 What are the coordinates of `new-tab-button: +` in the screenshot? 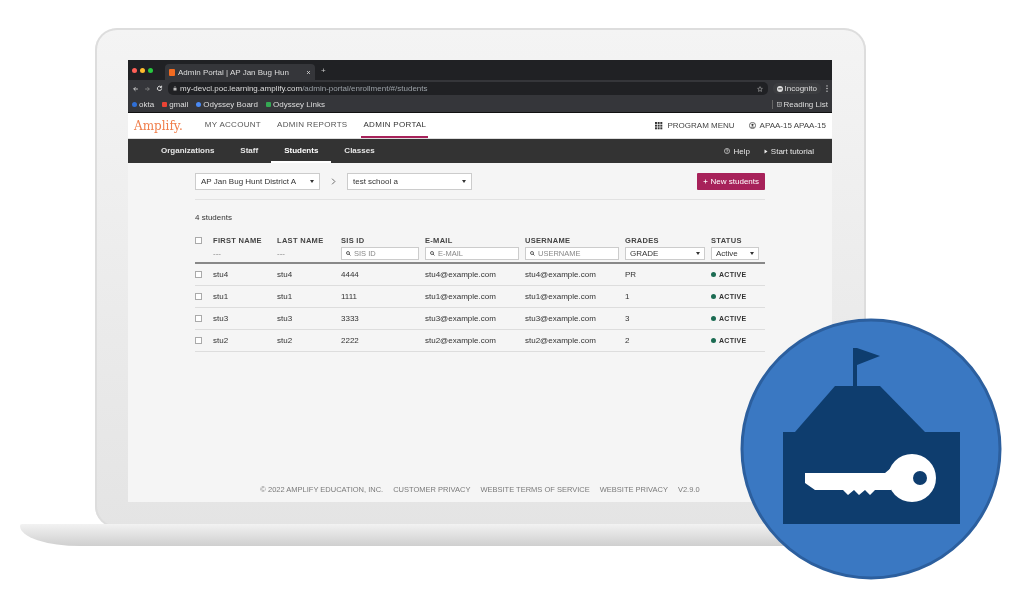 It's located at (323, 70).